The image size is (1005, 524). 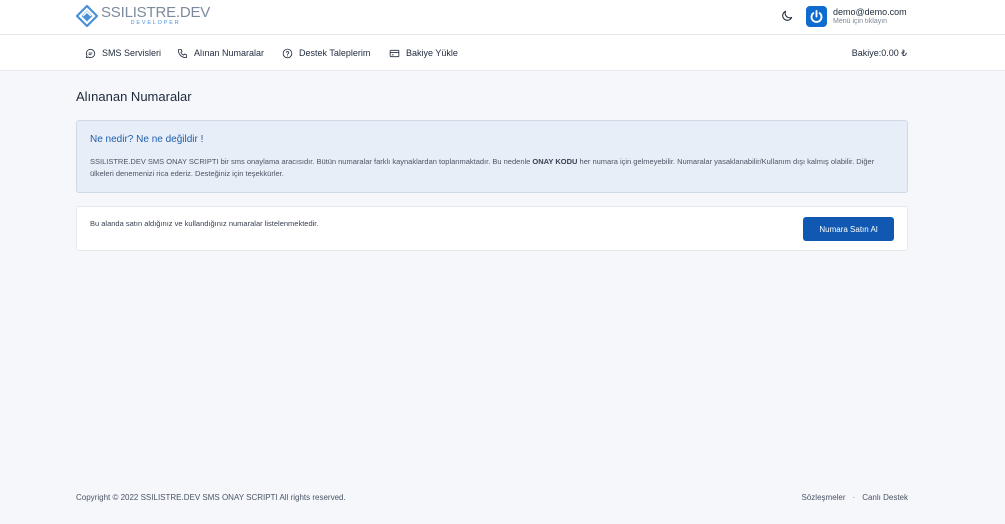 I want to click on nav-item-sms-services: SMS Servisleri, so click(x=123, y=53).